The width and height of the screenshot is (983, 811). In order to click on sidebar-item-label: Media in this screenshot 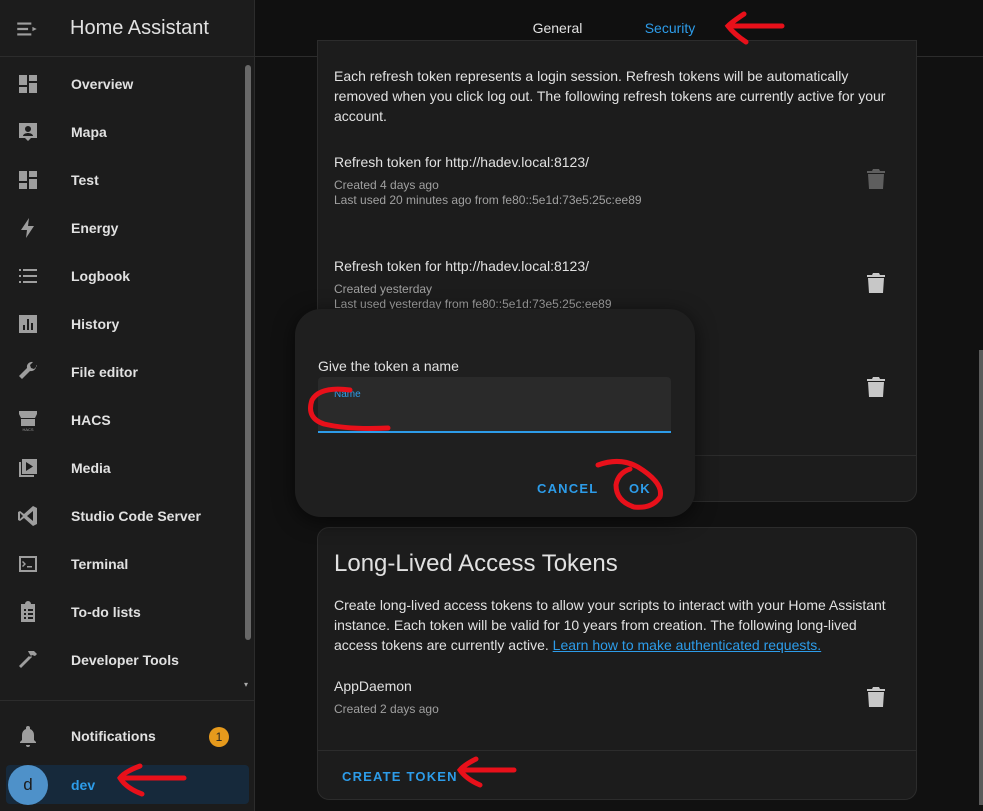, I will do `click(91, 468)`.